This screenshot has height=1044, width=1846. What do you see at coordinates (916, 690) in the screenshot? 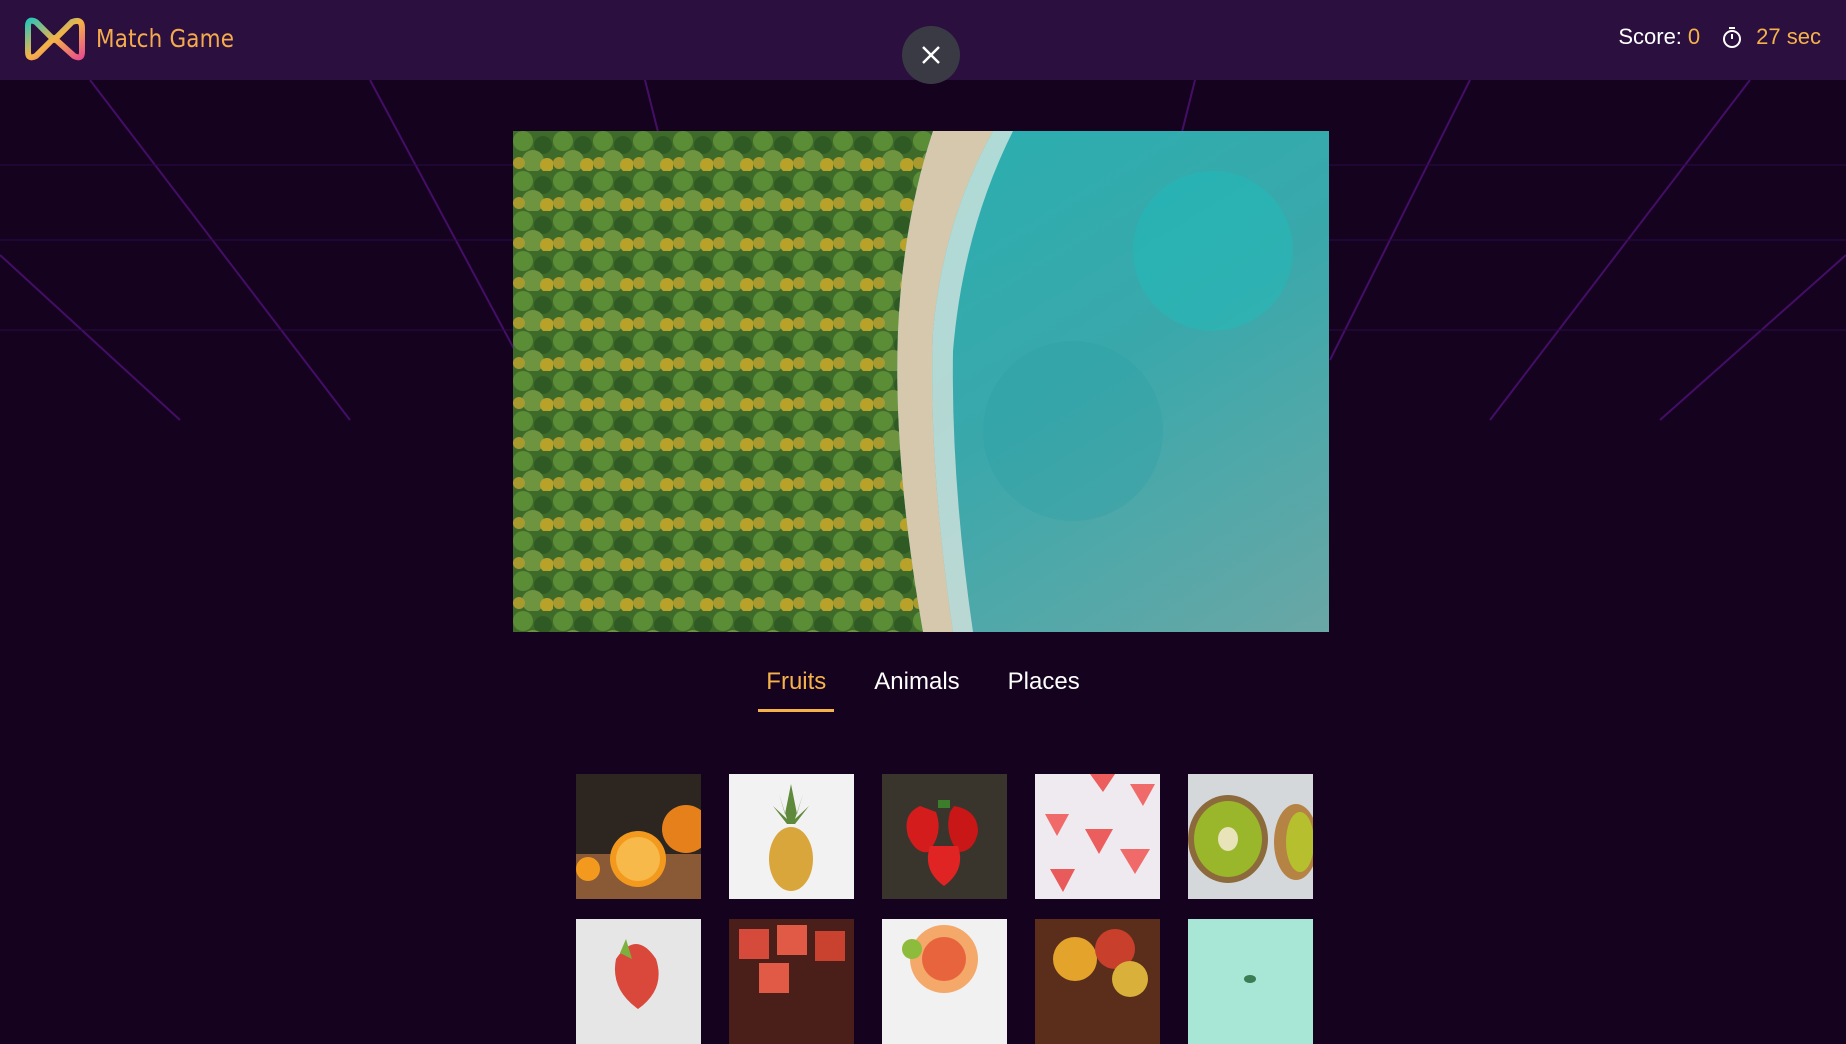
I see `tab-animals: Animals` at bounding box center [916, 690].